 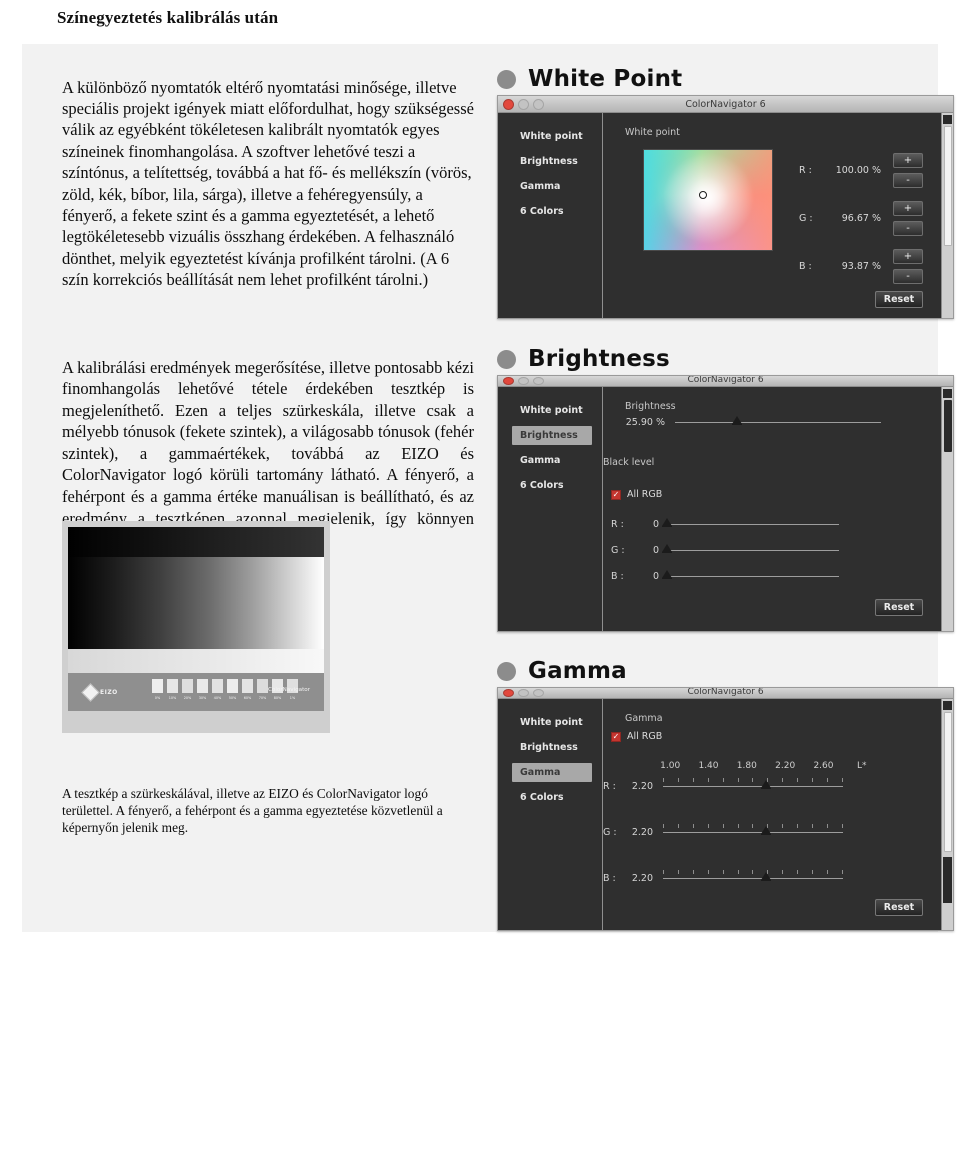 I want to click on brightness-slider-track, so click(x=778, y=420).